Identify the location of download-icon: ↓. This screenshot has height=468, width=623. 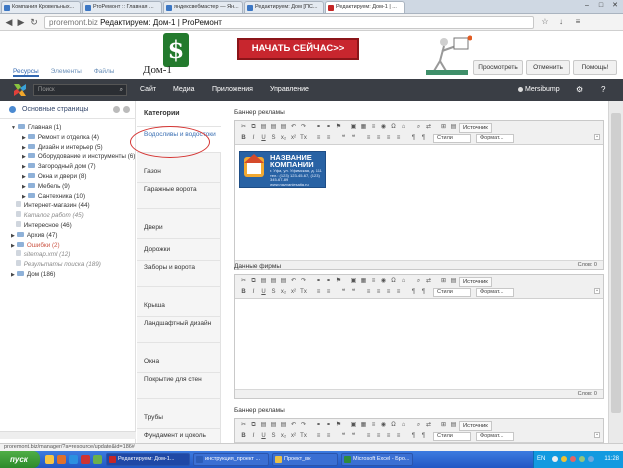
(561, 22).